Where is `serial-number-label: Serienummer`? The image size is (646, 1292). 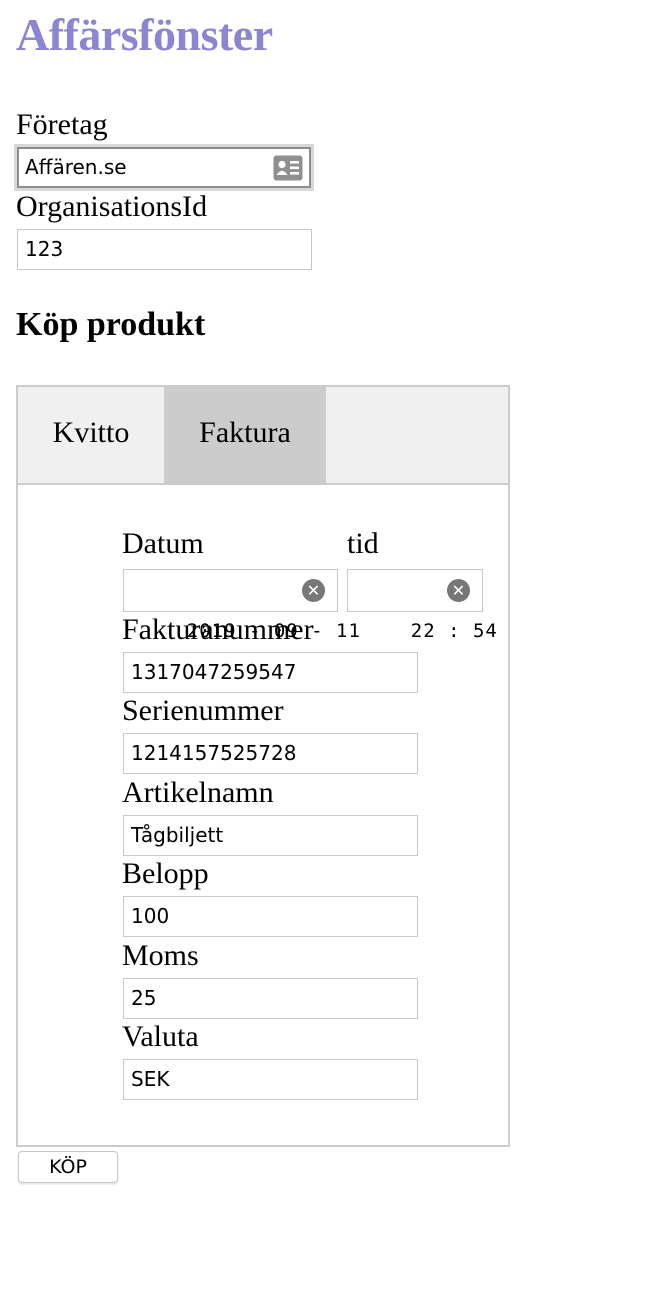 serial-number-label: Serienummer is located at coordinates (203, 710).